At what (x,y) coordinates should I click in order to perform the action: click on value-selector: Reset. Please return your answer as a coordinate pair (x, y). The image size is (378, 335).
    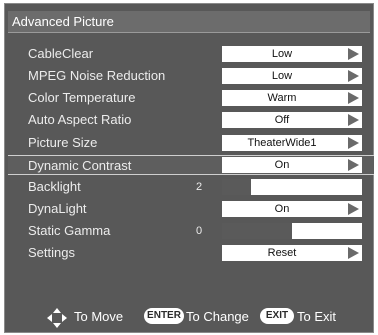
    Looking at the image, I should click on (292, 253).